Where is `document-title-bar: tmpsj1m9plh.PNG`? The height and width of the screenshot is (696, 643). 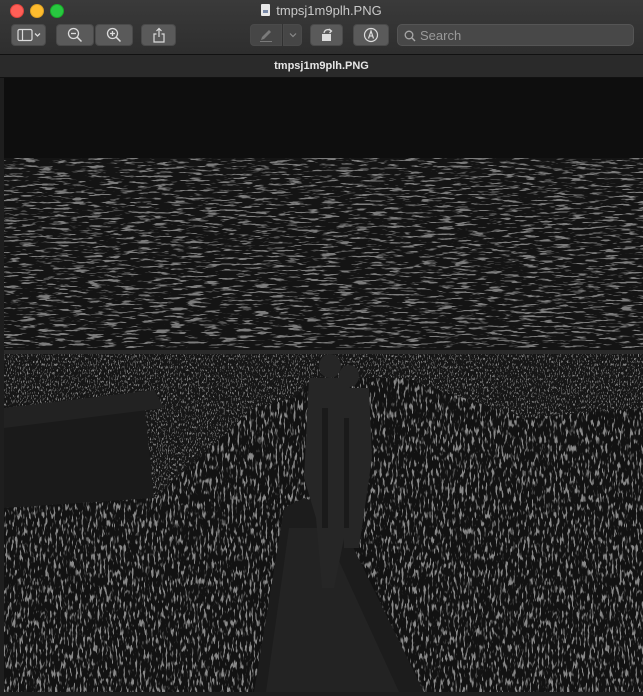 document-title-bar: tmpsj1m9plh.PNG is located at coordinates (321, 66).